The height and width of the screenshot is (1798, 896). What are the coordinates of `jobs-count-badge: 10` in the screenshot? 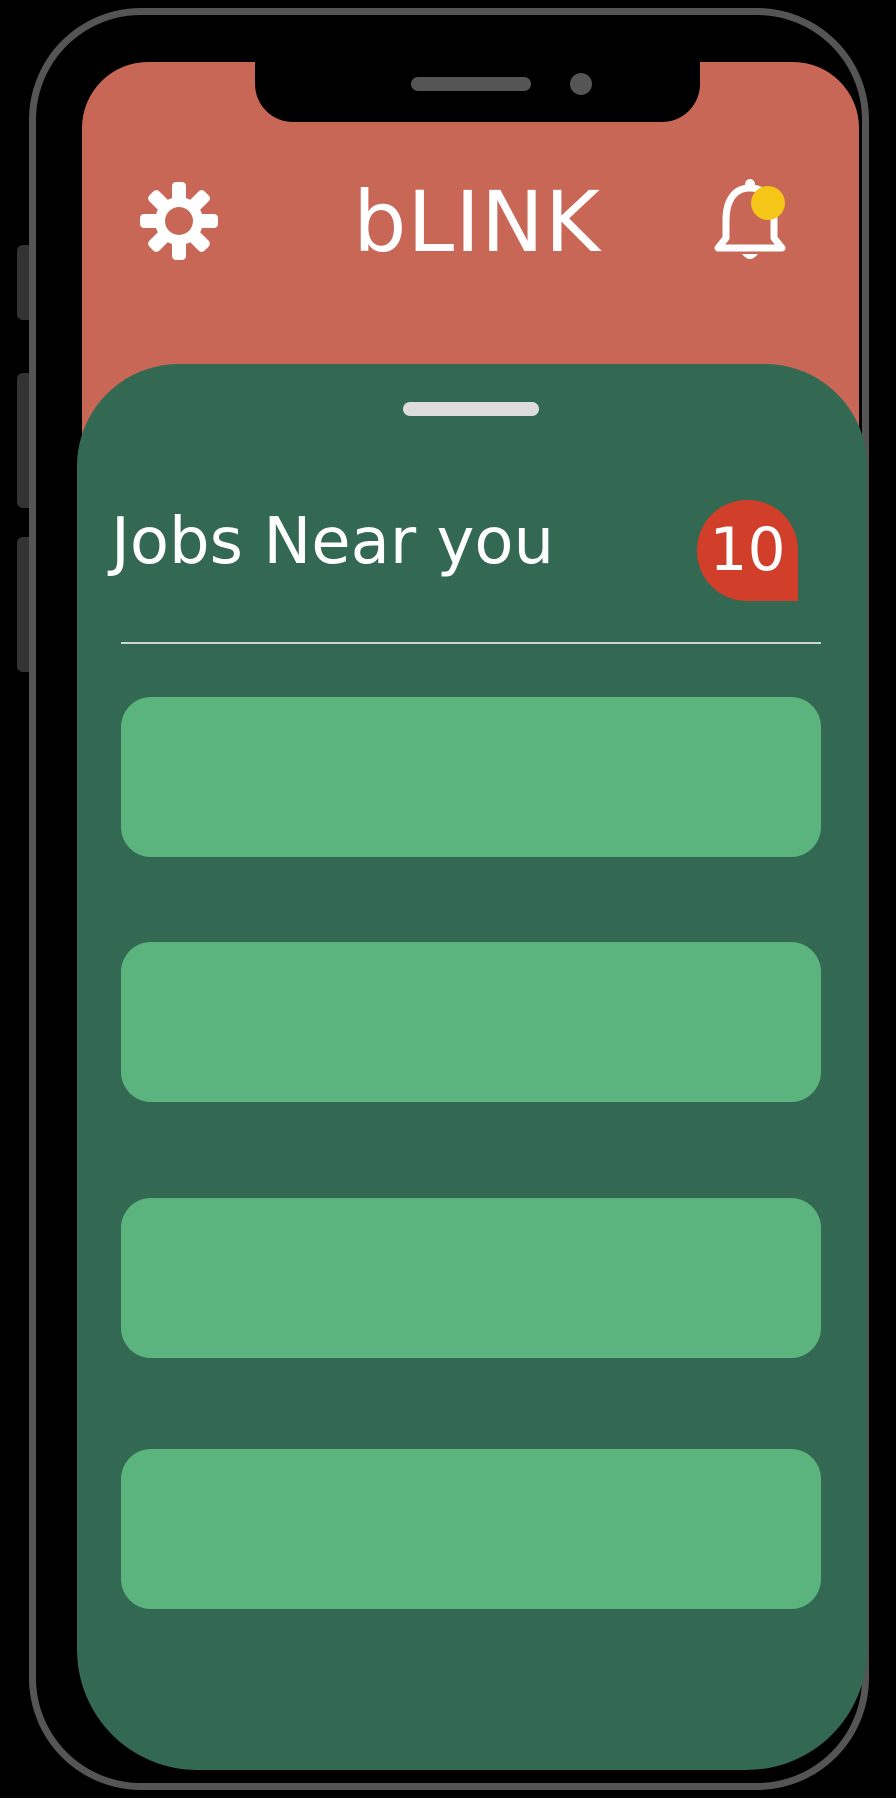 It's located at (747, 550).